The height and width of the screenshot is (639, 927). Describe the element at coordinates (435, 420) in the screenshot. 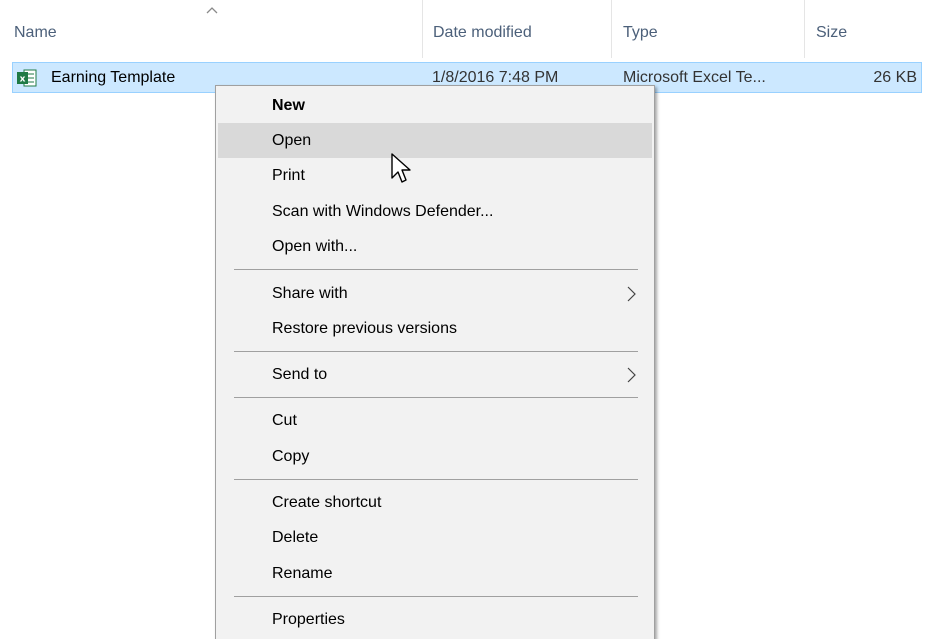

I see `menu-item-cut: Cut` at that location.